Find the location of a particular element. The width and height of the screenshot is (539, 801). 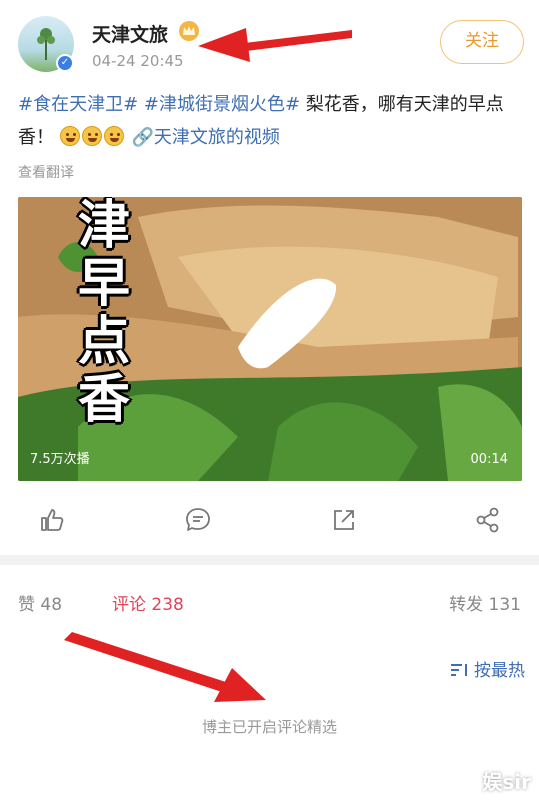

avatar-plant-icon is located at coordinates (46, 44).